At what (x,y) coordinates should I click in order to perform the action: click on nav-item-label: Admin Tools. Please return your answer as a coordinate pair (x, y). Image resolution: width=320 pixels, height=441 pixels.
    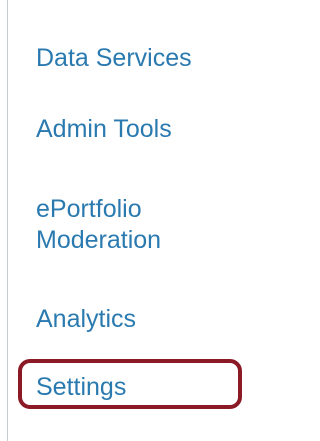
    Looking at the image, I should click on (104, 129).